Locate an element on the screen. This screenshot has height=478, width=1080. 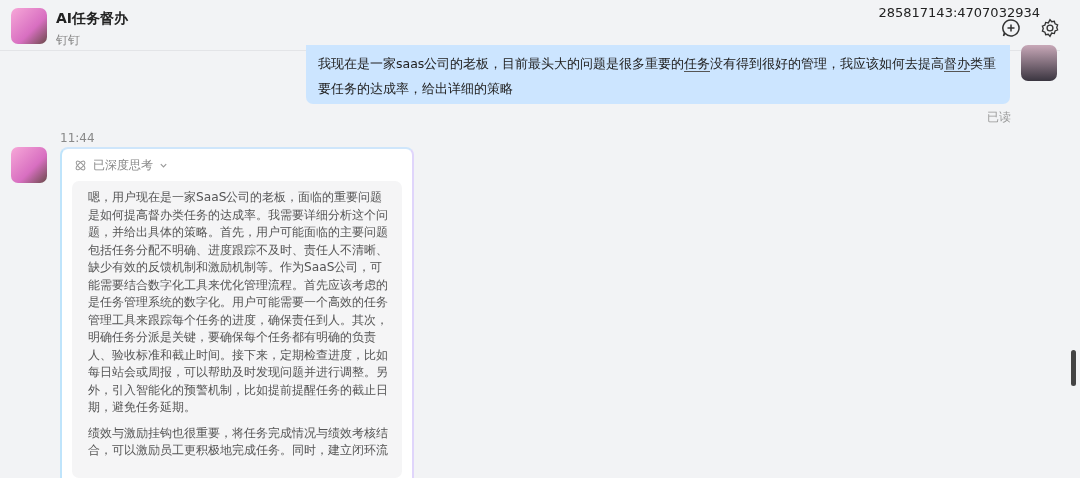
thinking-toggle: 已深度思考 is located at coordinates (120, 165).